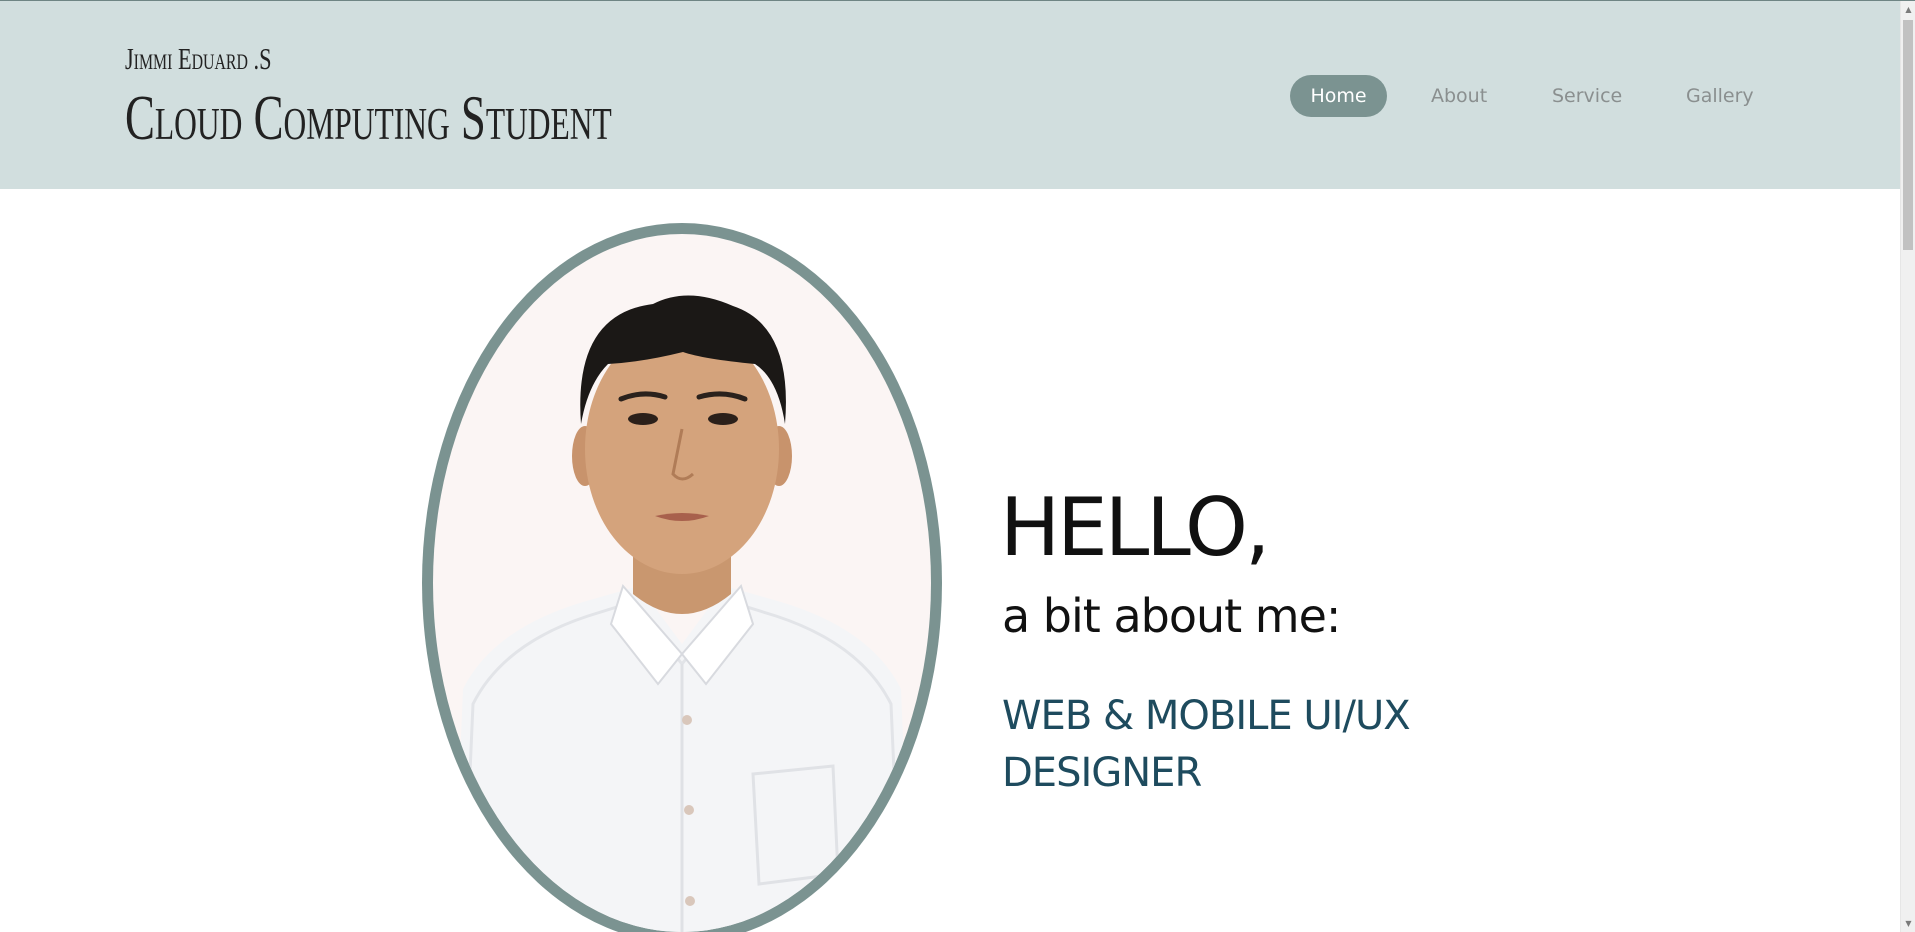 Image resolution: width=1915 pixels, height=932 pixels. What do you see at coordinates (1206, 744) in the screenshot?
I see `hero-role: WEB & MOBILE UI/UX DESIGNER` at bounding box center [1206, 744].